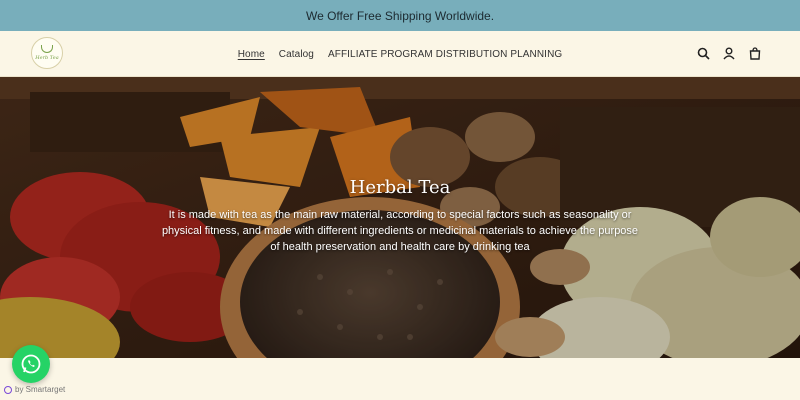 Image resolution: width=800 pixels, height=400 pixels. Describe the element at coordinates (445, 54) in the screenshot. I see `nav-affiliate: AFFILIATE PROGRAM DISTRIBUTION PLANNING` at that location.